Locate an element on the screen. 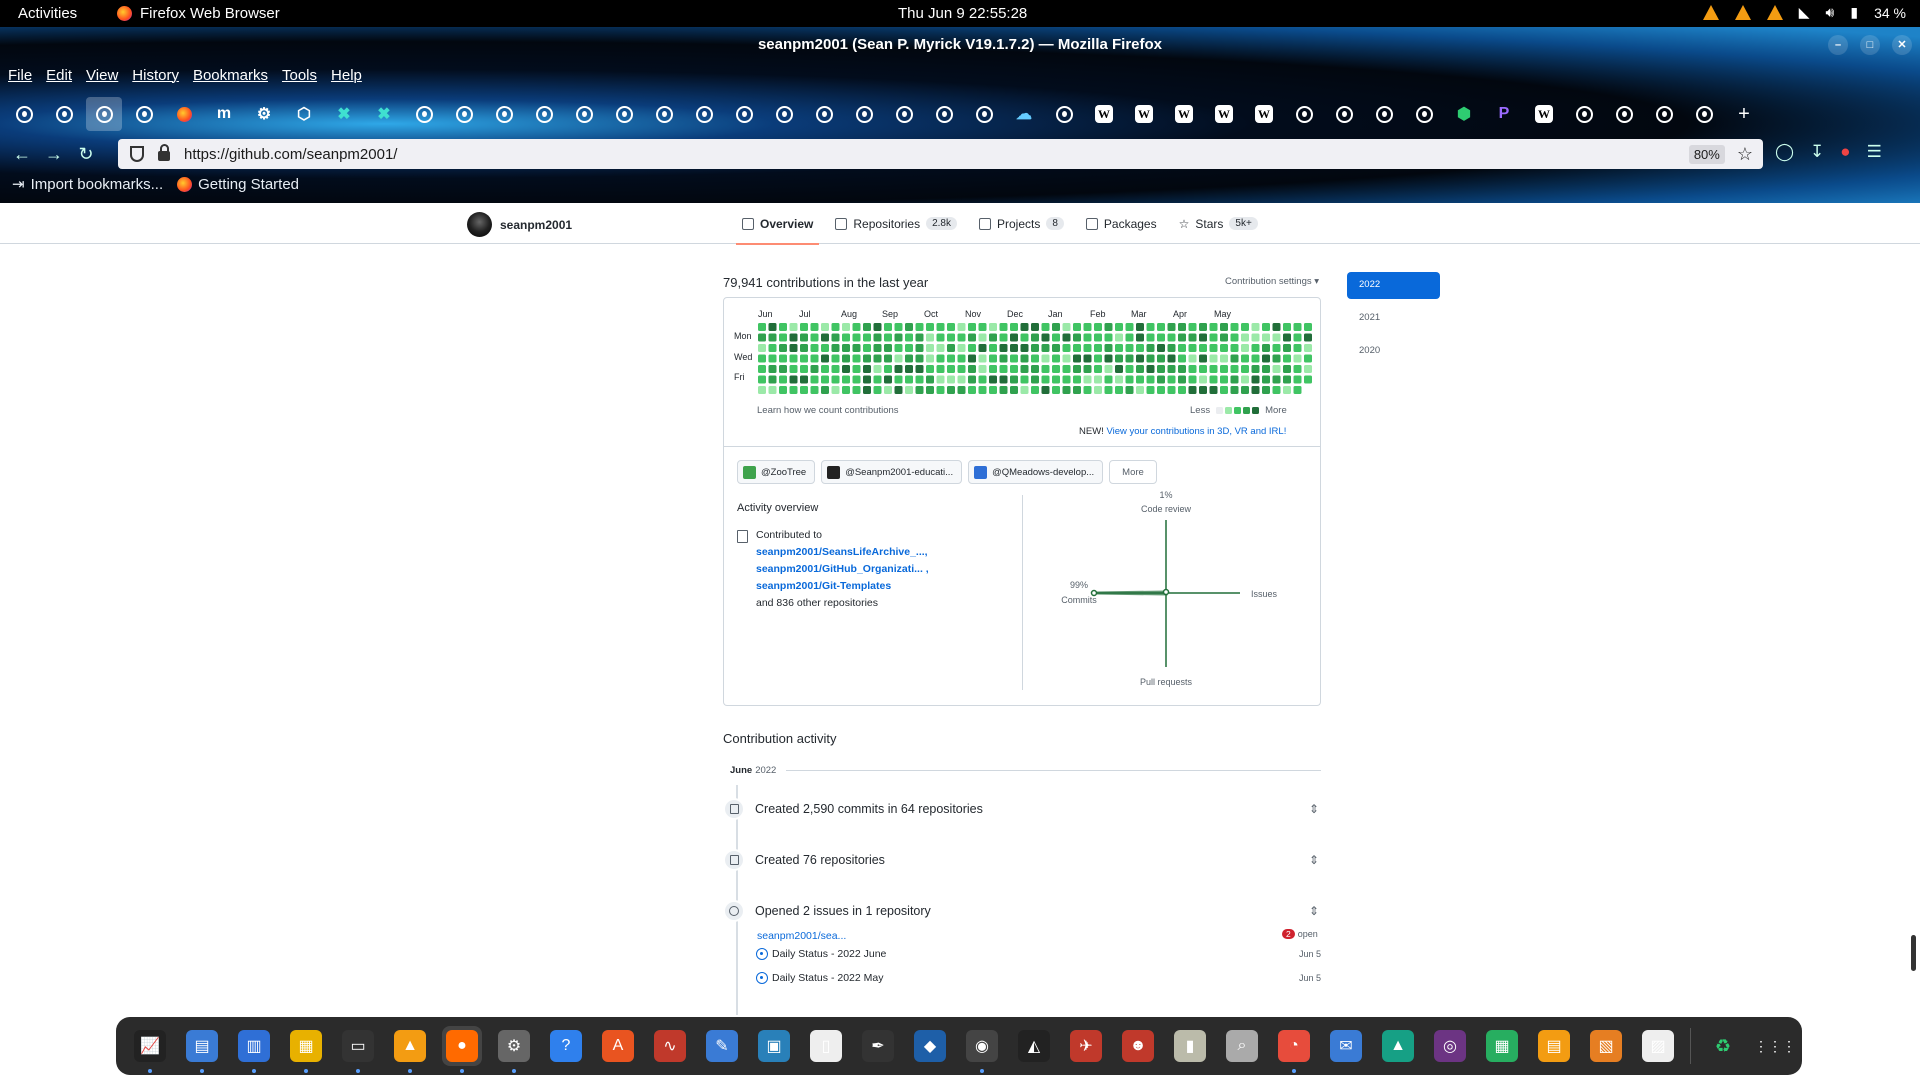  inkscape-dock-icon: ✒ is located at coordinates (878, 1046).